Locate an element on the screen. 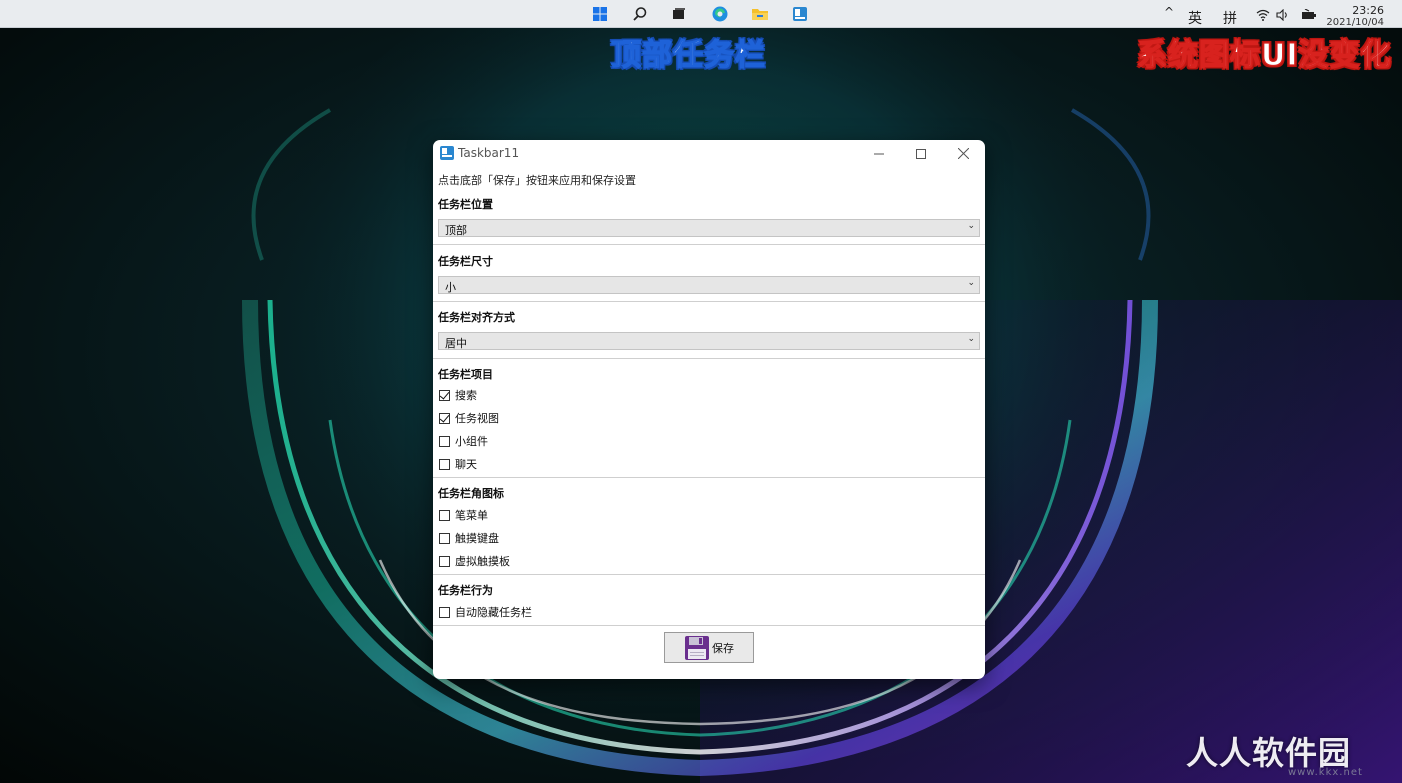 Image resolution: width=1402 pixels, height=783 pixels. file-explorer-icon is located at coordinates (760, 14).